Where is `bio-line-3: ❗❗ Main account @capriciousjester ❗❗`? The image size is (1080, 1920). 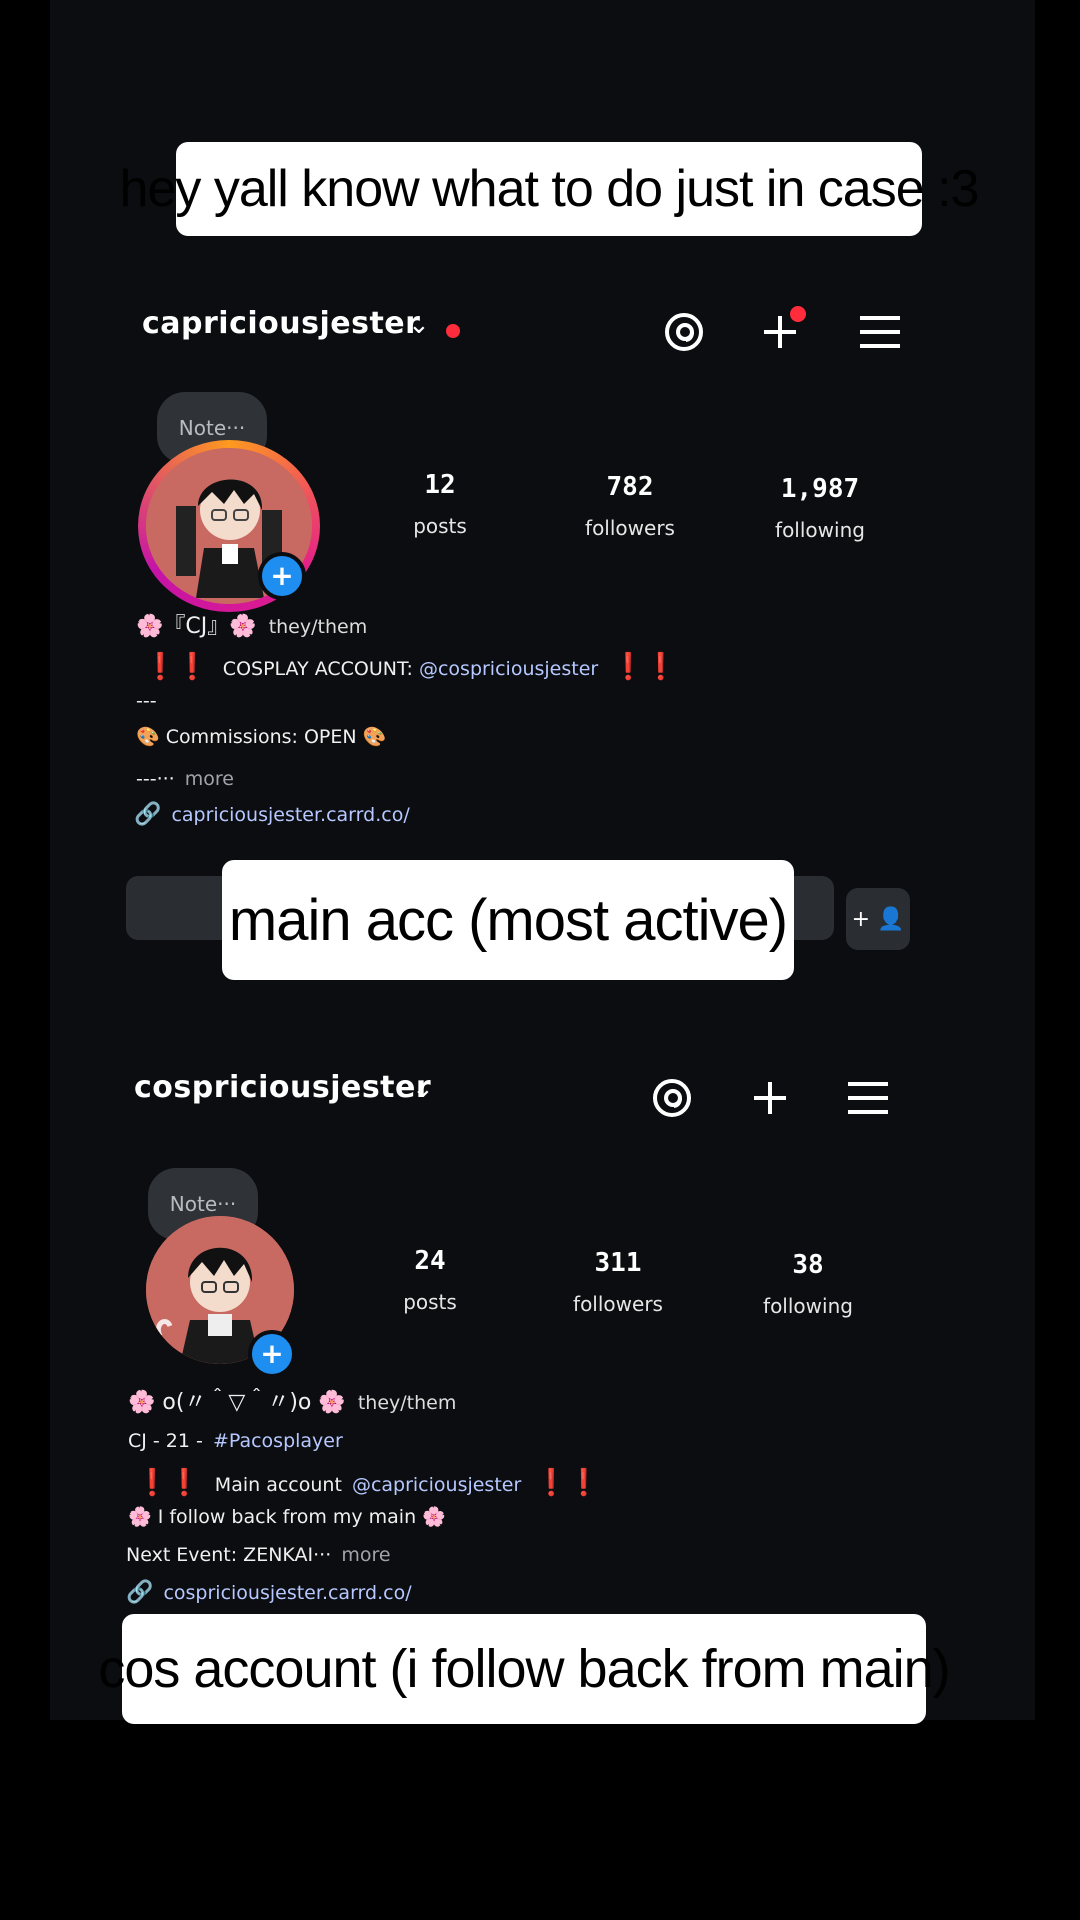 bio-line-3: ❗❗ Main account @capriciousjester ❗❗ is located at coordinates (368, 1483).